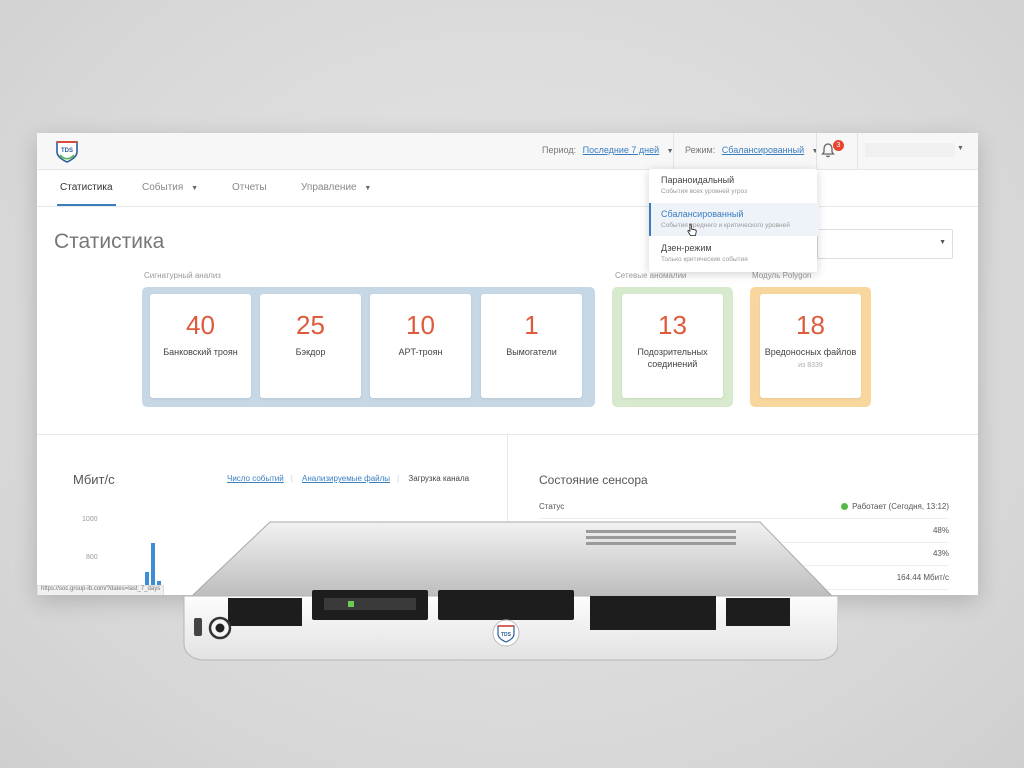 This screenshot has height=768, width=1024. Describe the element at coordinates (109, 241) in the screenshot. I see `page-title: Статистика` at that location.